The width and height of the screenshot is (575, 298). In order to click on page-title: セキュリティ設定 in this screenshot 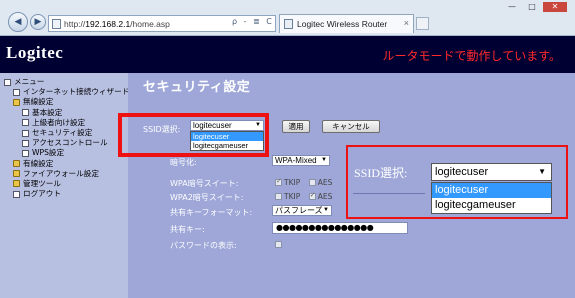, I will do `click(197, 87)`.